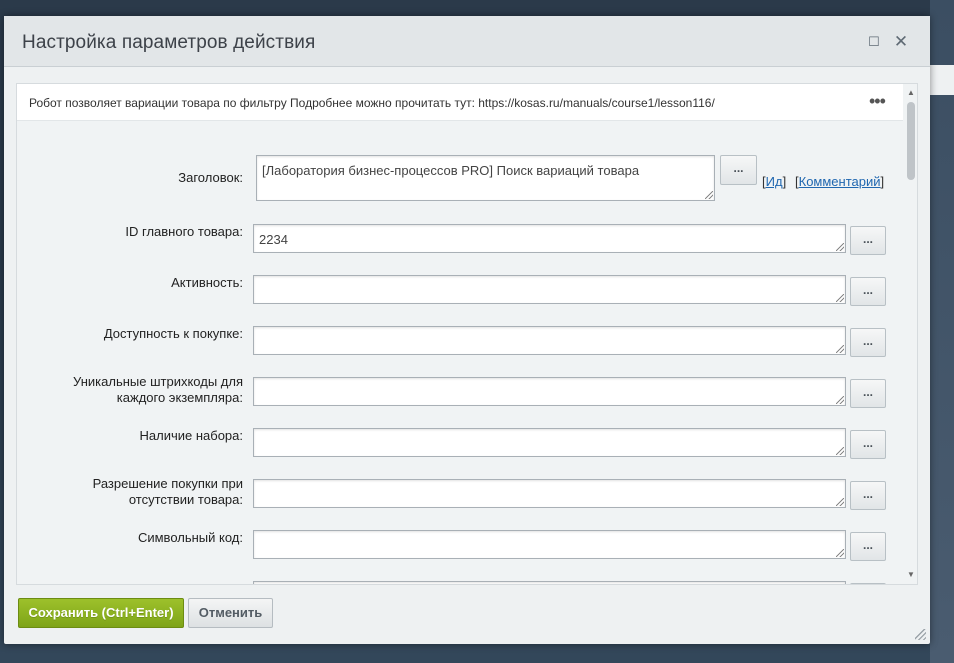 The image size is (954, 663). What do you see at coordinates (911, 93) in the screenshot?
I see `scroll-up-icon: ▲` at bounding box center [911, 93].